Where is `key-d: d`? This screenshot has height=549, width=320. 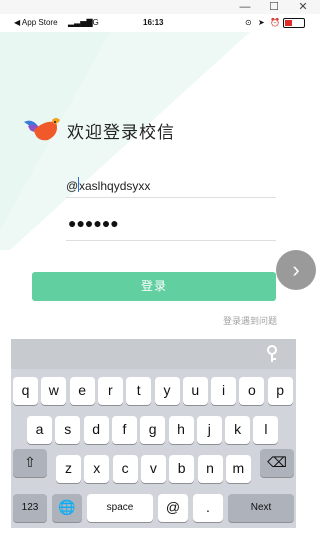
key-d: d is located at coordinates (96, 430).